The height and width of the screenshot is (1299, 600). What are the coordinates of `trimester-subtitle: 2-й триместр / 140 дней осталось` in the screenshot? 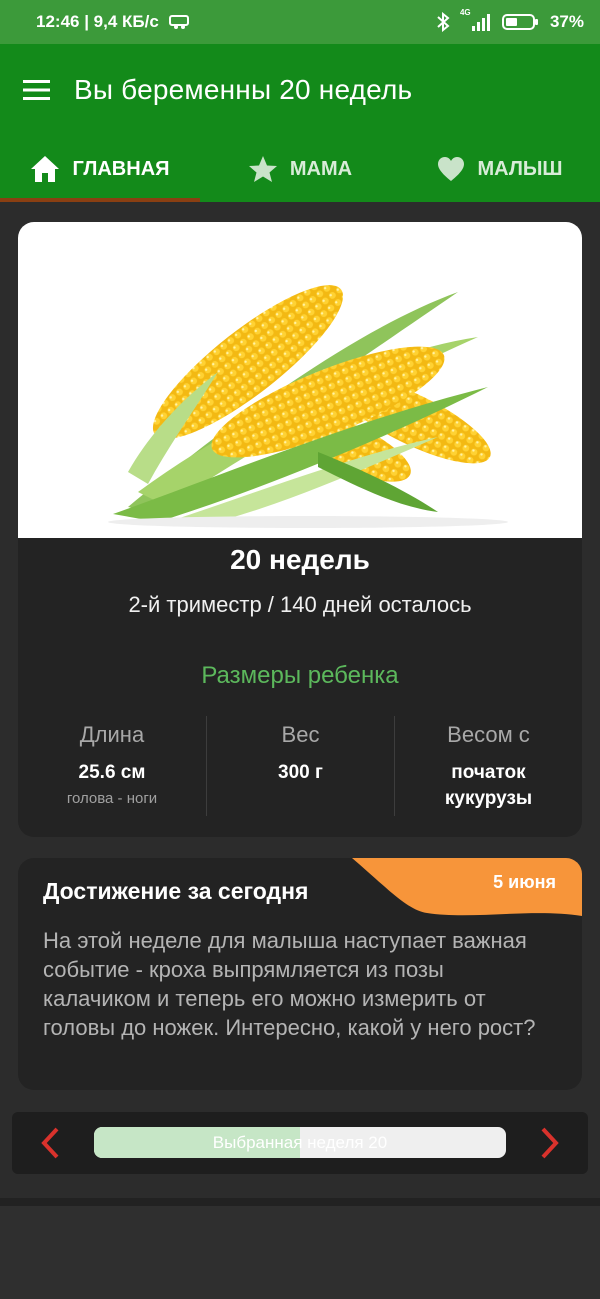 It's located at (300, 604).